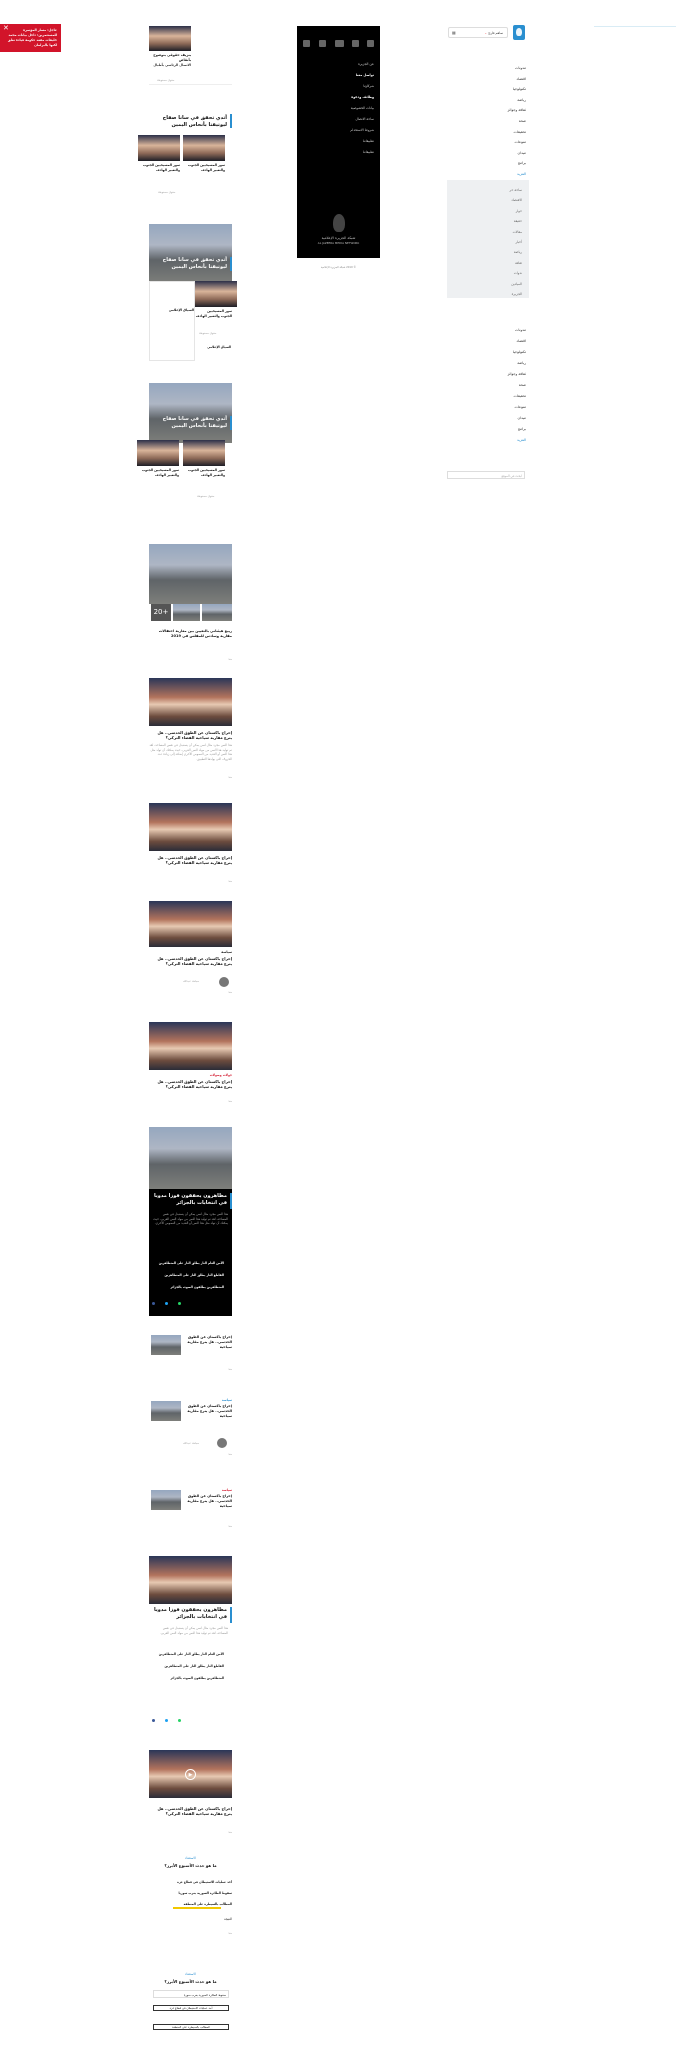  What do you see at coordinates (349, 86) in the screenshot?
I see `footer-menu-item: شركاؤنا` at bounding box center [349, 86].